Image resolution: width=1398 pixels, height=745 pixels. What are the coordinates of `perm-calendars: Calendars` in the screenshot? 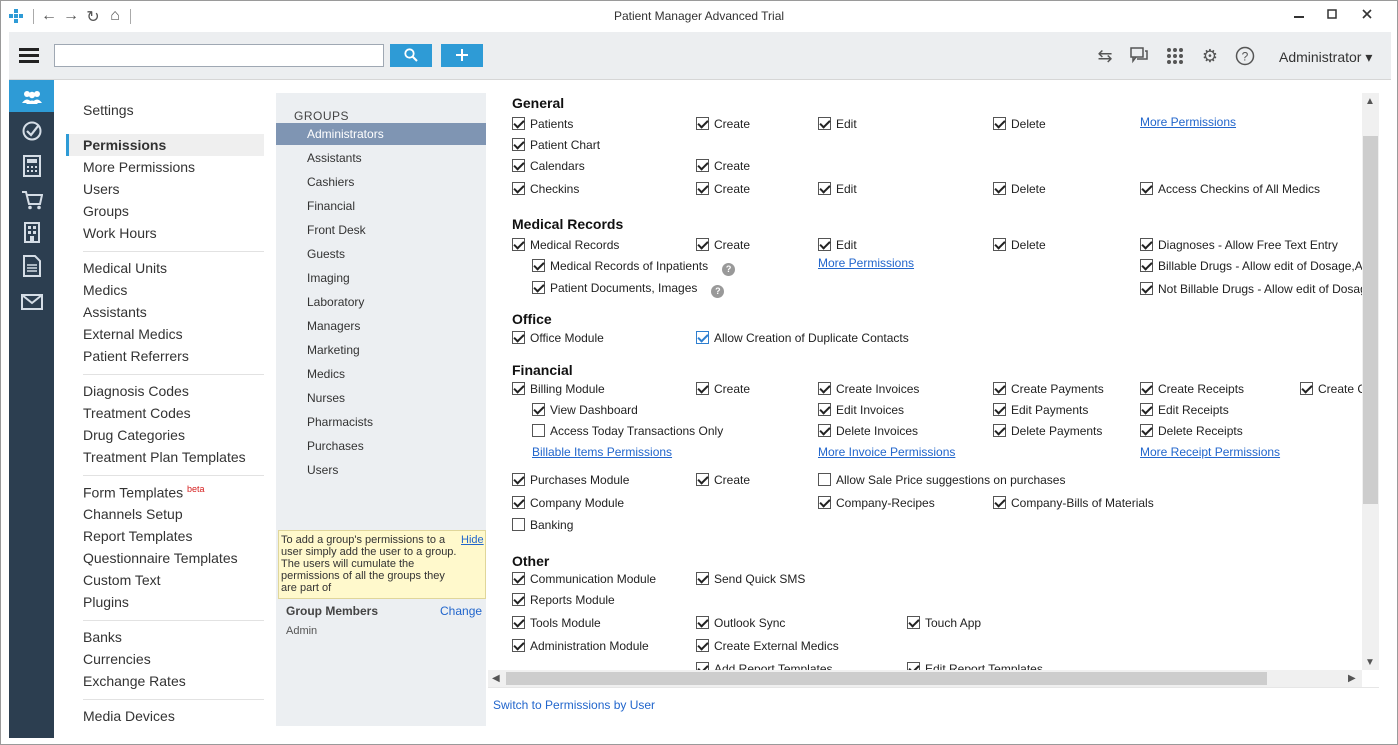 It's located at (548, 166).